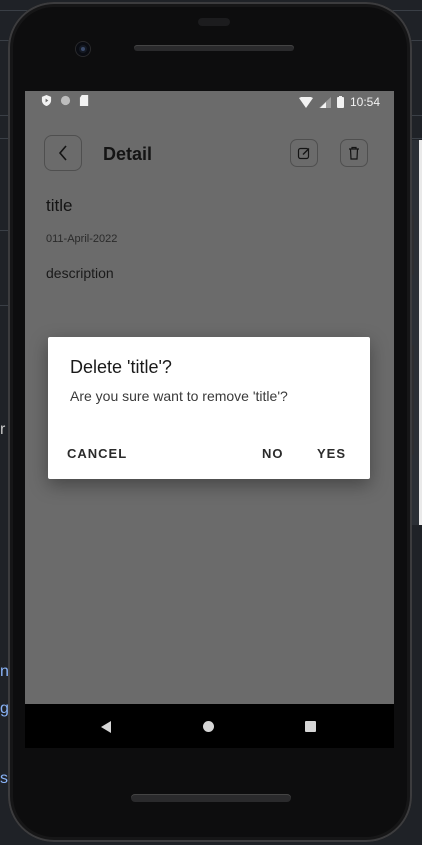  I want to click on sd-card-icon, so click(84, 100).